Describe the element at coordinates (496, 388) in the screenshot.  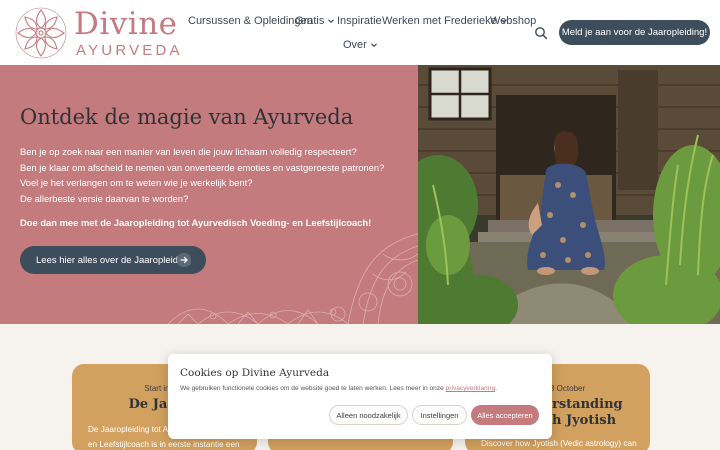
I see `cookie-text-end: .` at that location.